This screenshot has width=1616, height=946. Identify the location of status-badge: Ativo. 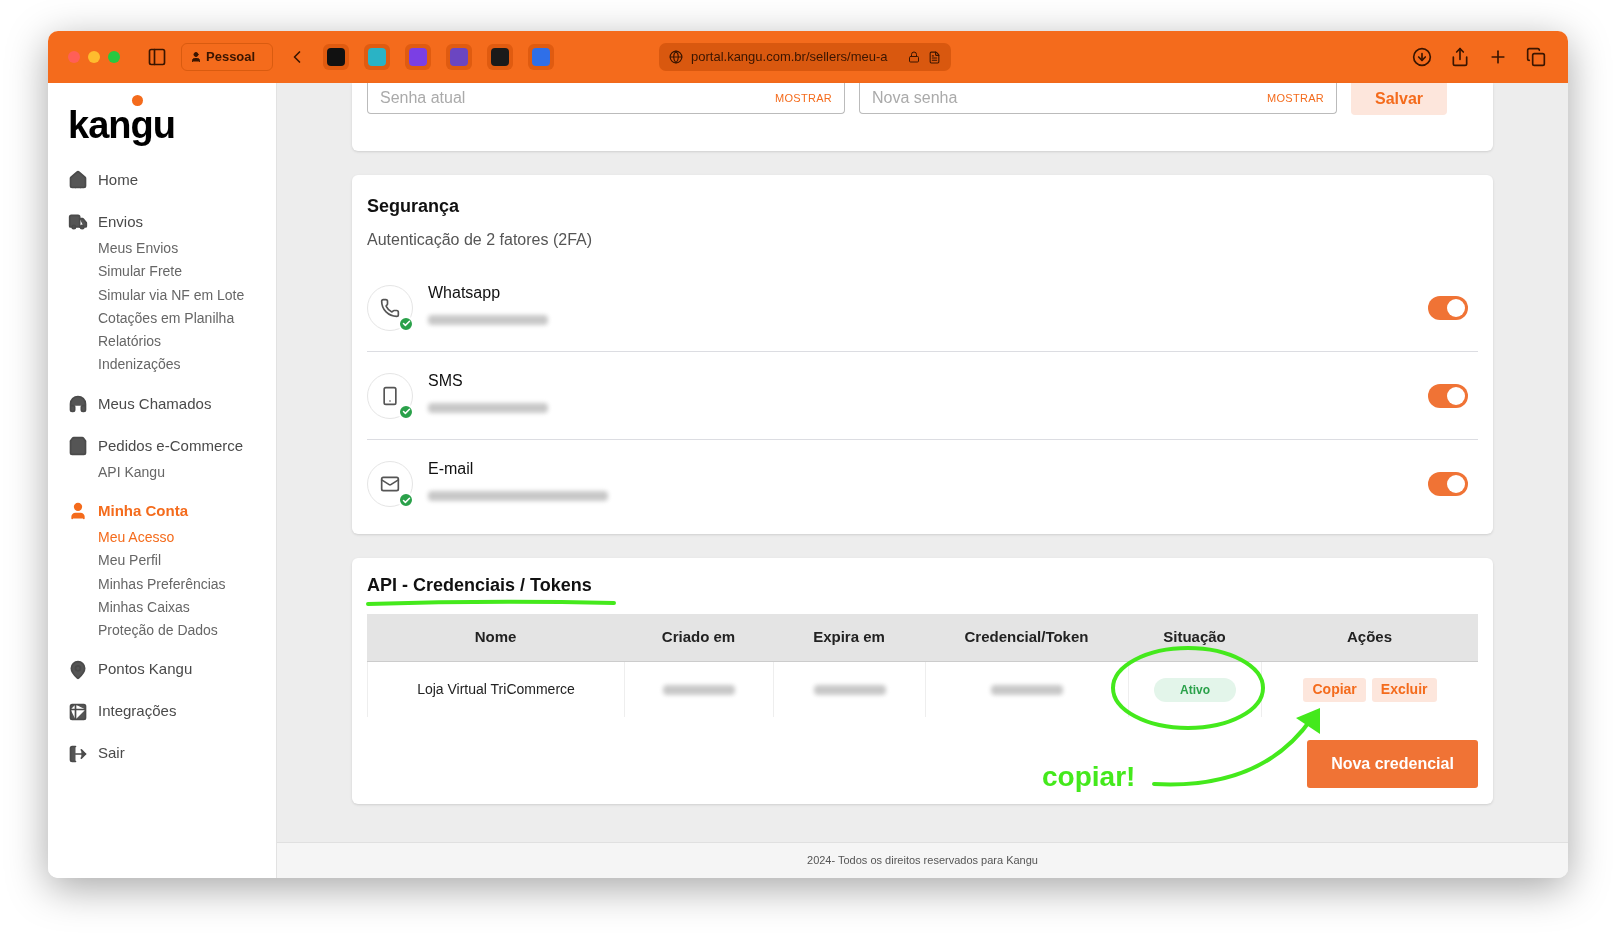
(1195, 689).